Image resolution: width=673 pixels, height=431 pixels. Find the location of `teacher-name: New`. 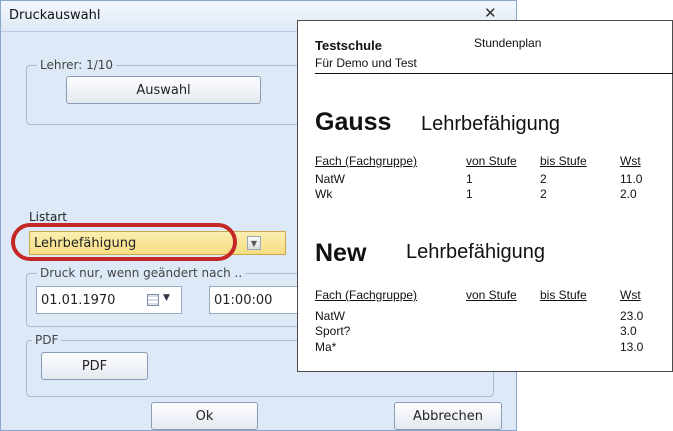

teacher-name: New is located at coordinates (341, 253).